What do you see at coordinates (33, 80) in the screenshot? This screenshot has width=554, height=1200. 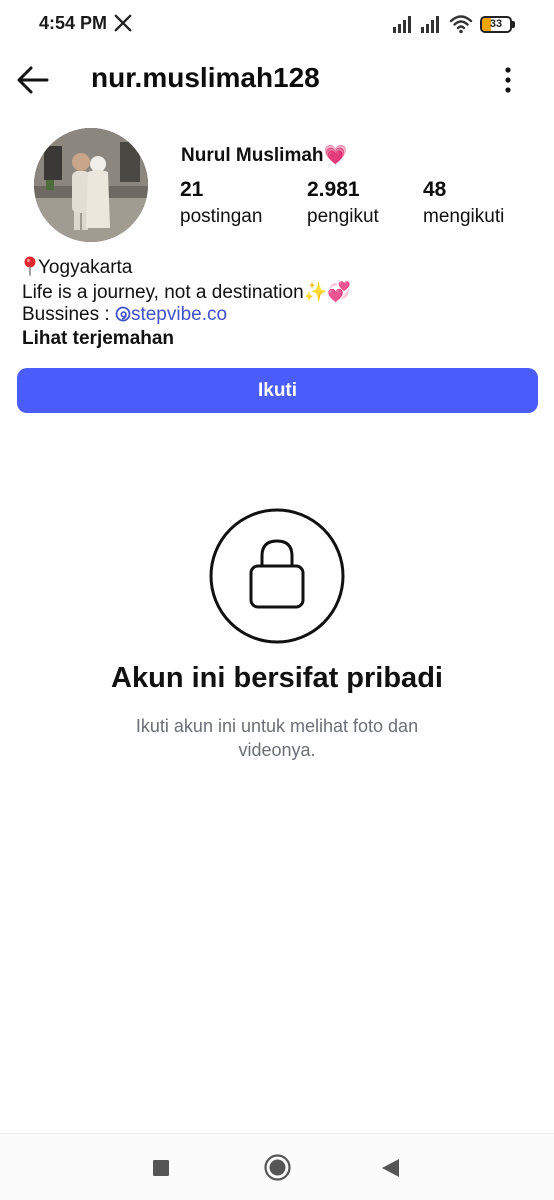 I see `back-arrow-icon` at bounding box center [33, 80].